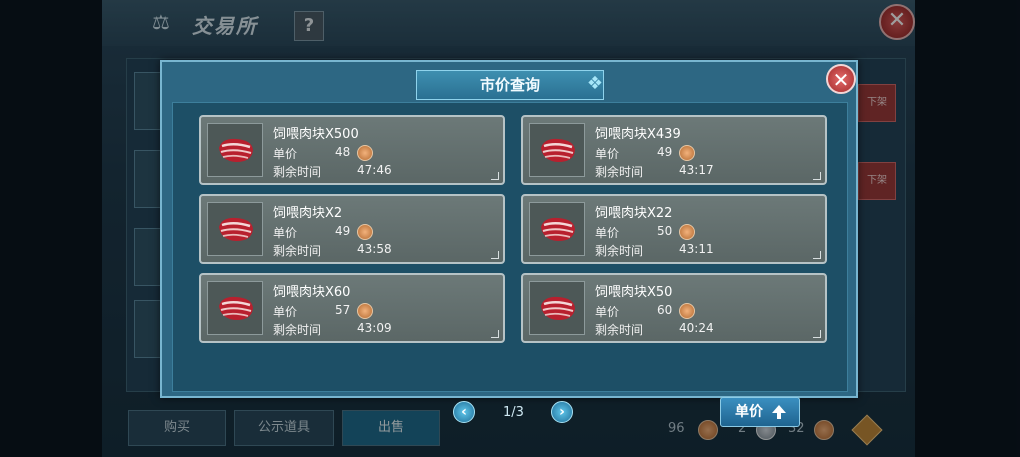  What do you see at coordinates (638, 134) in the screenshot?
I see `item-name: 饲喂肉块X439` at bounding box center [638, 134].